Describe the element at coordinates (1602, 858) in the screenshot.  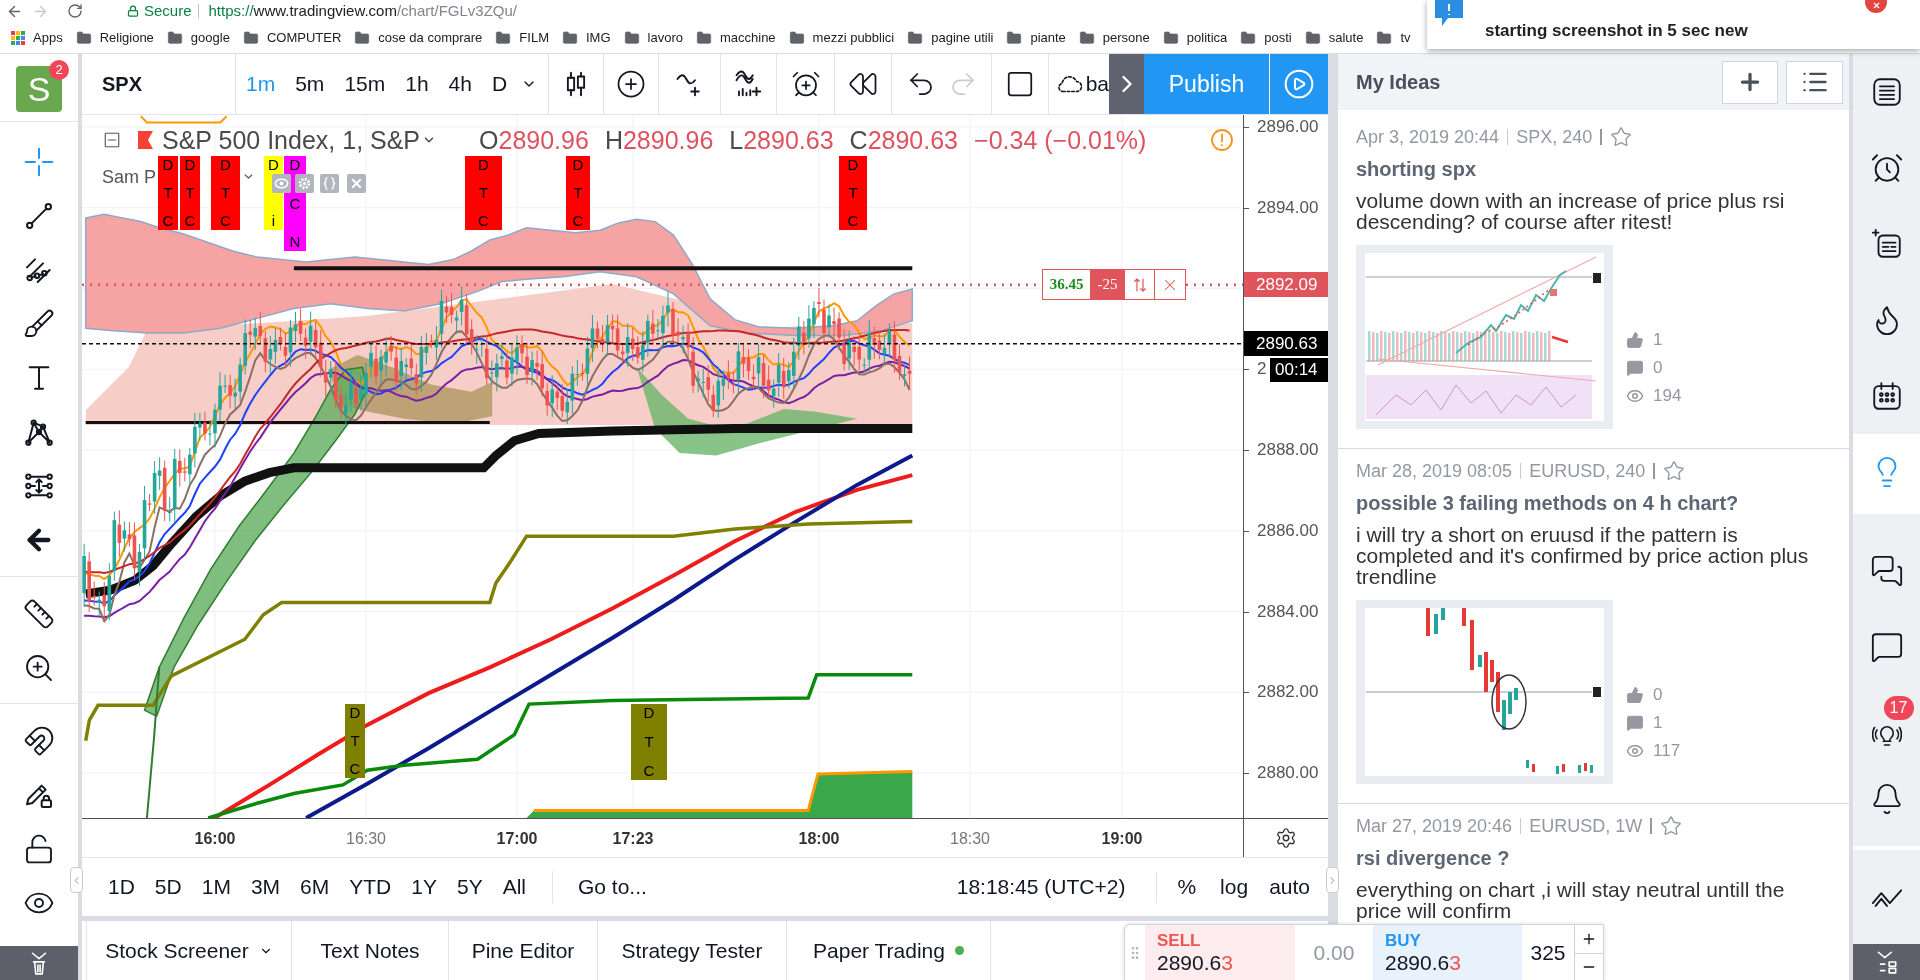
I see `idea-title: rsi divergence ?` at that location.